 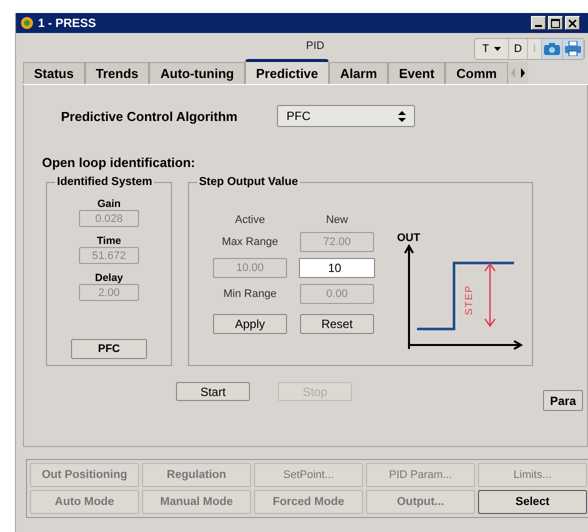 I want to click on spinner-arrows-icon, so click(x=402, y=116).